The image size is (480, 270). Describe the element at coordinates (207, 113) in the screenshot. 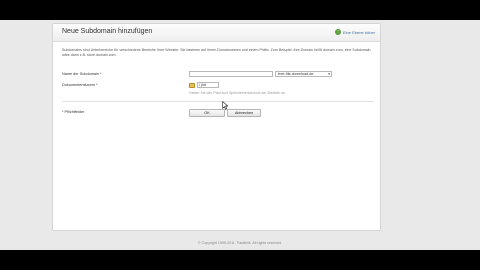

I see `ok-button: OK` at that location.